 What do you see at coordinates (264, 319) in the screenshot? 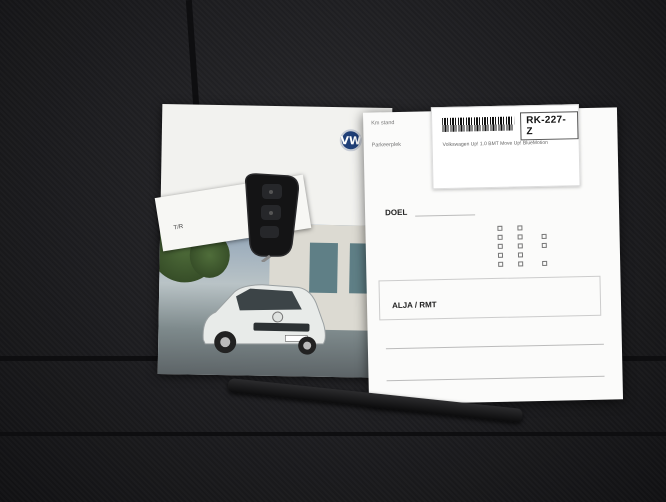
I see `vw-up-car` at bounding box center [264, 319].